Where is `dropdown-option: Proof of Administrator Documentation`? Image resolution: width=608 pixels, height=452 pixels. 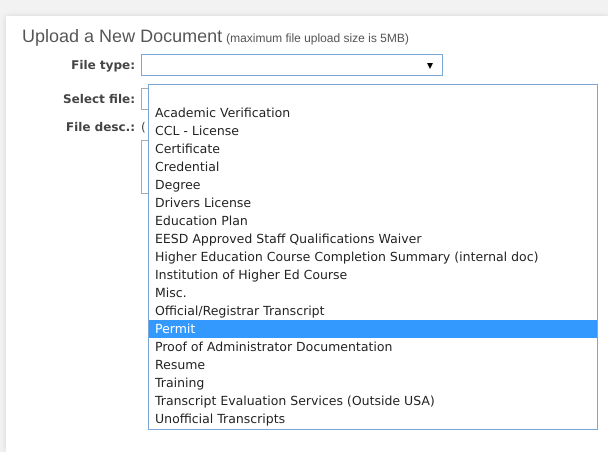
dropdown-option: Proof of Administrator Documentation is located at coordinates (373, 347).